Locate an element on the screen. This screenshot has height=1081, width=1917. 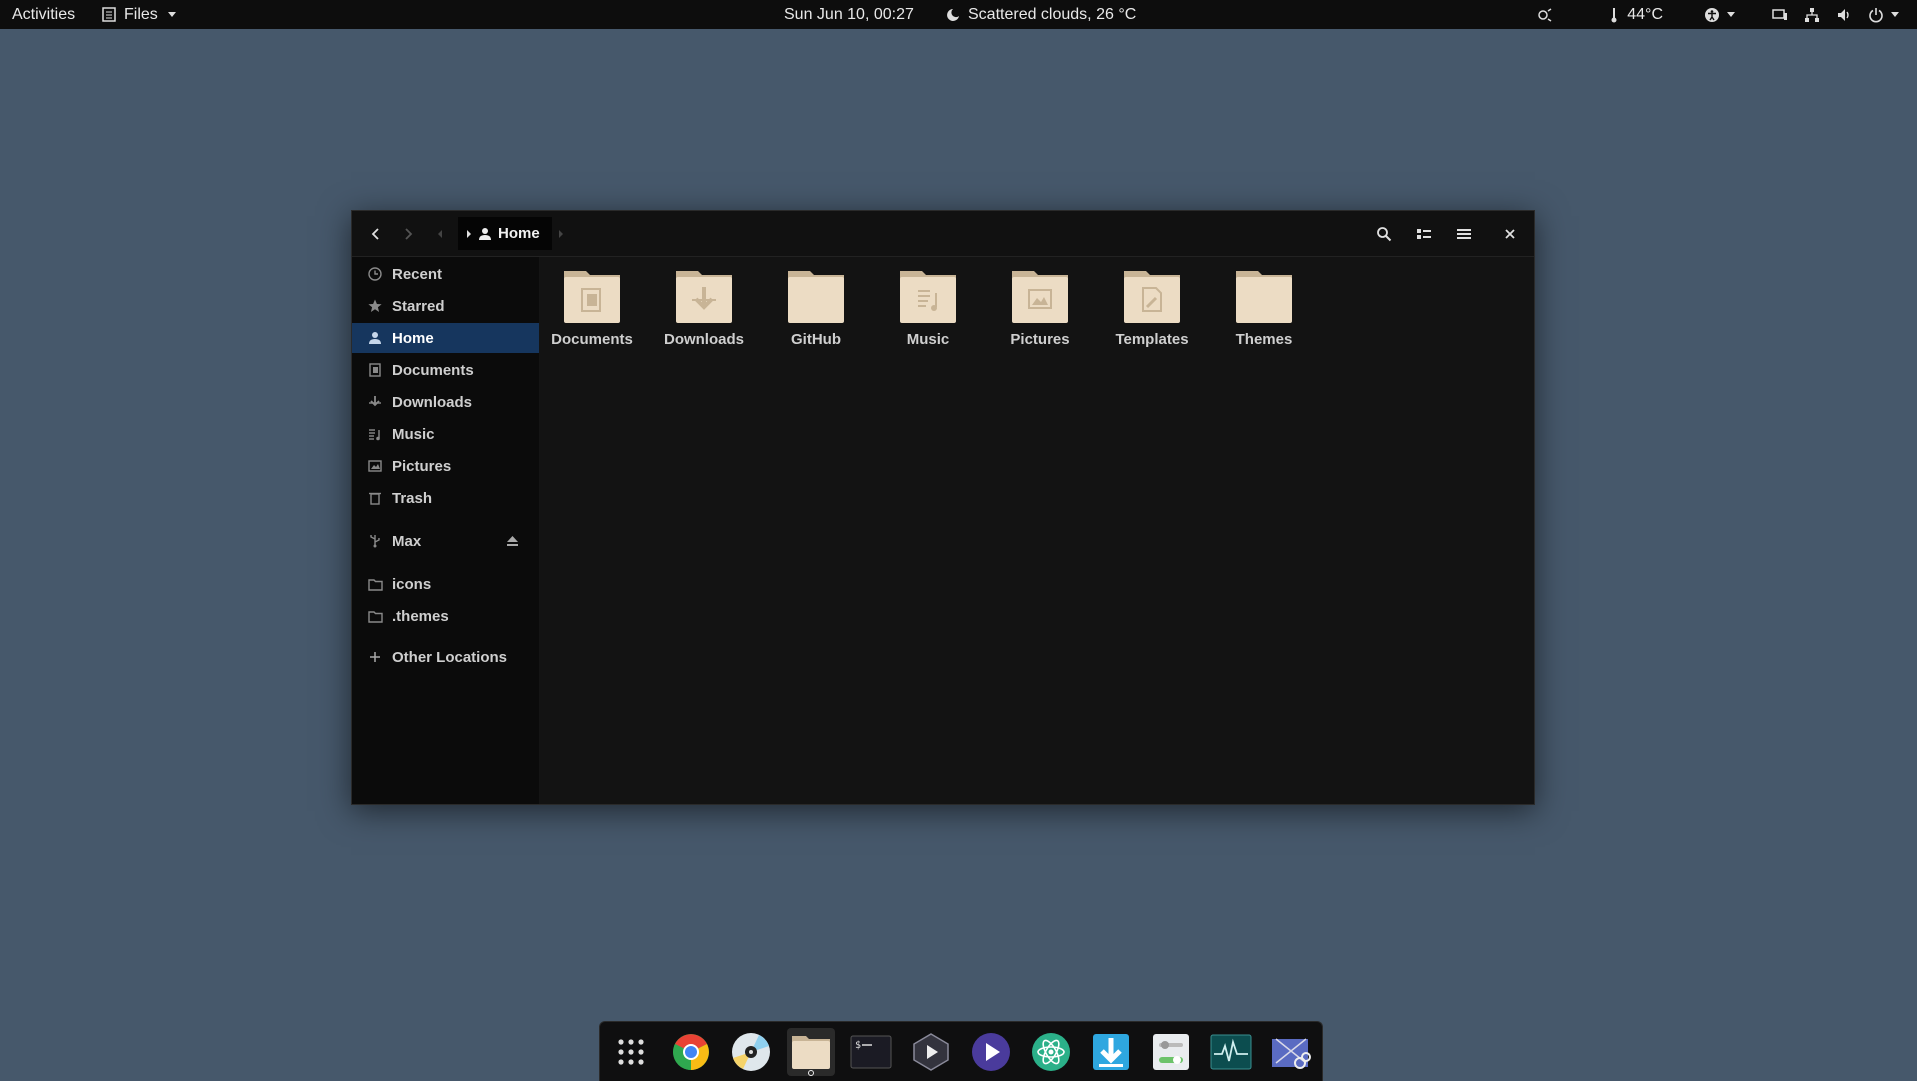
sidebar-item-home: Home is located at coordinates (445, 338).